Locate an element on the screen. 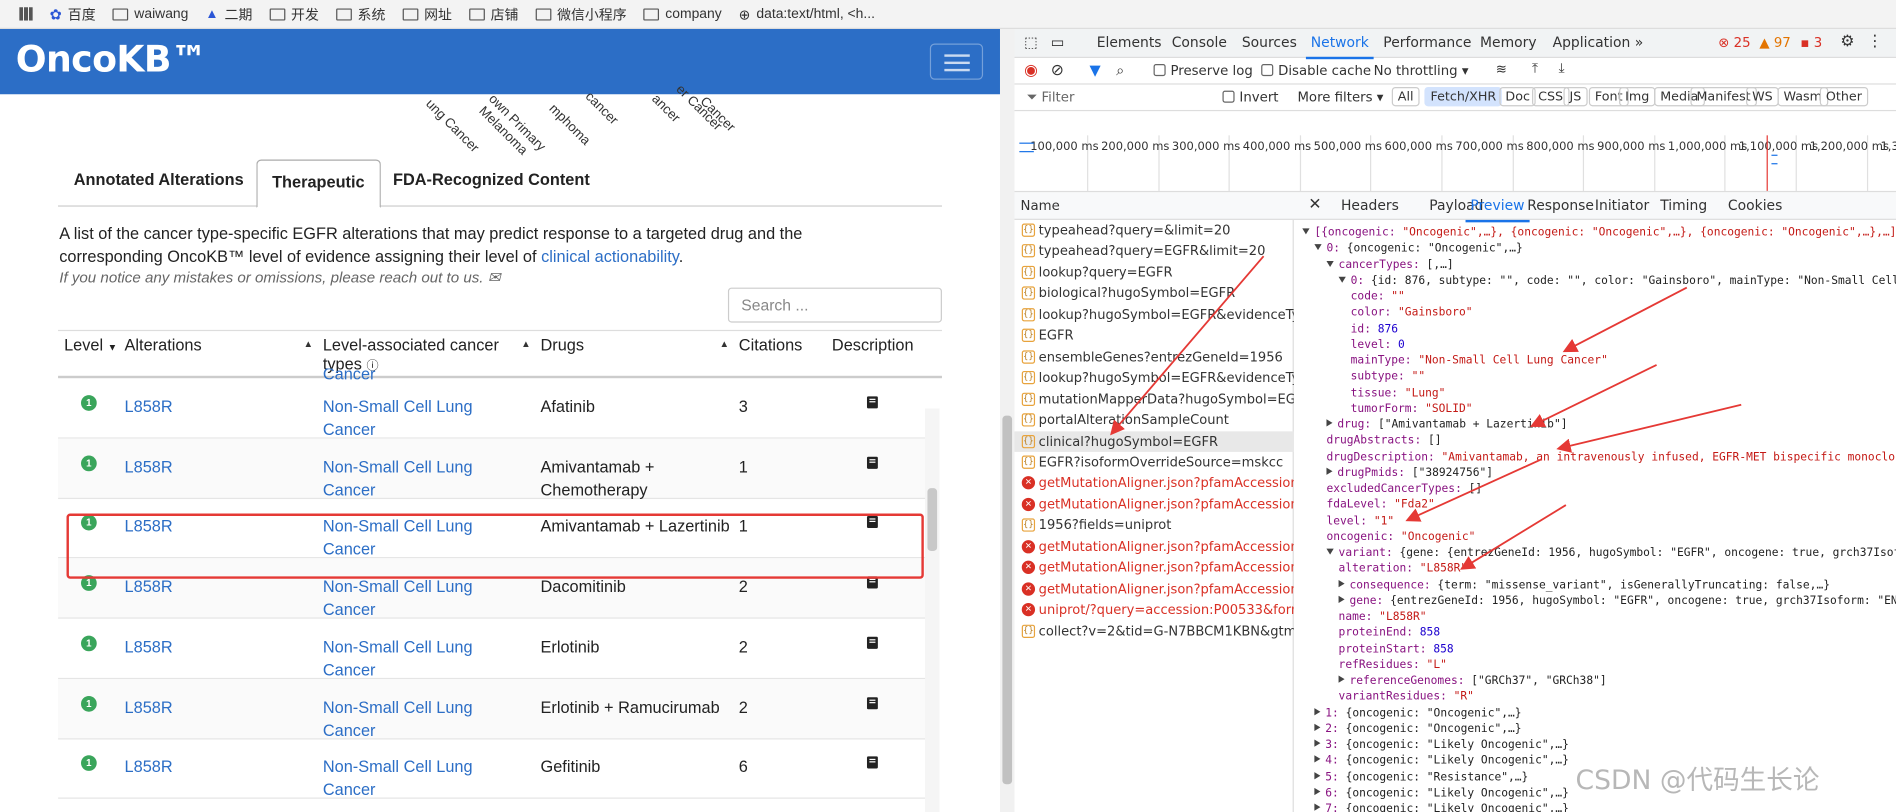 This screenshot has height=812, width=1896. tab-performance: Performance is located at coordinates (1427, 42).